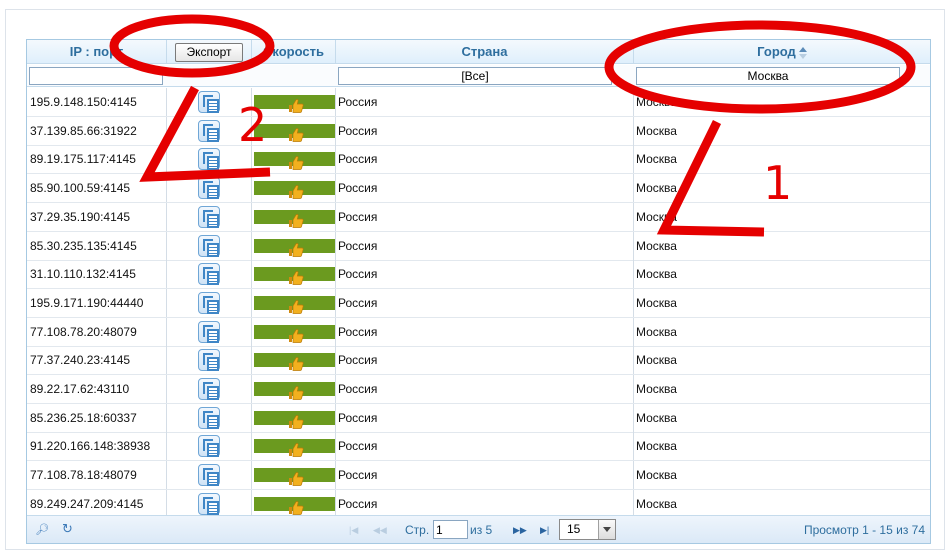  I want to click on table-row: 85.90.100.59:4145 Россия Москва, so click(478, 189).